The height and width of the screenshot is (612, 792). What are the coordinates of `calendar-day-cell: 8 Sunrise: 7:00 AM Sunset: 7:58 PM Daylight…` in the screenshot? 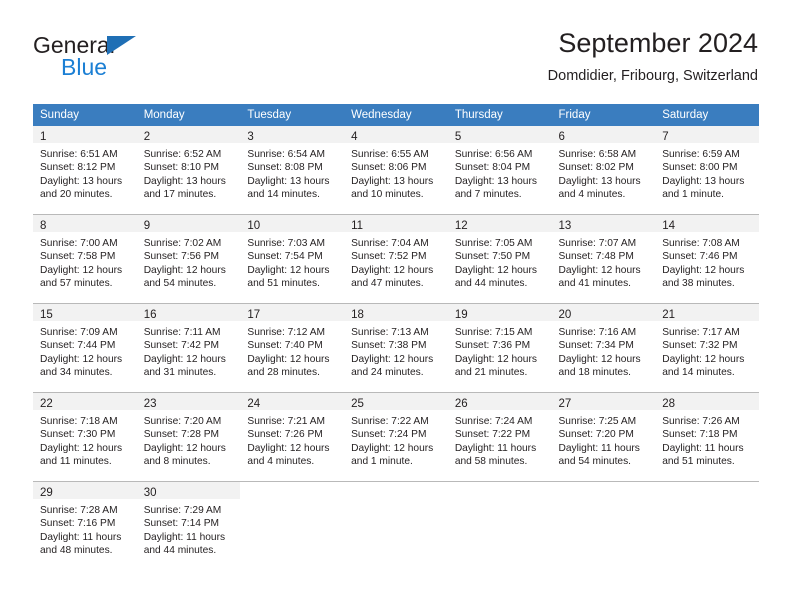 It's located at (85, 259).